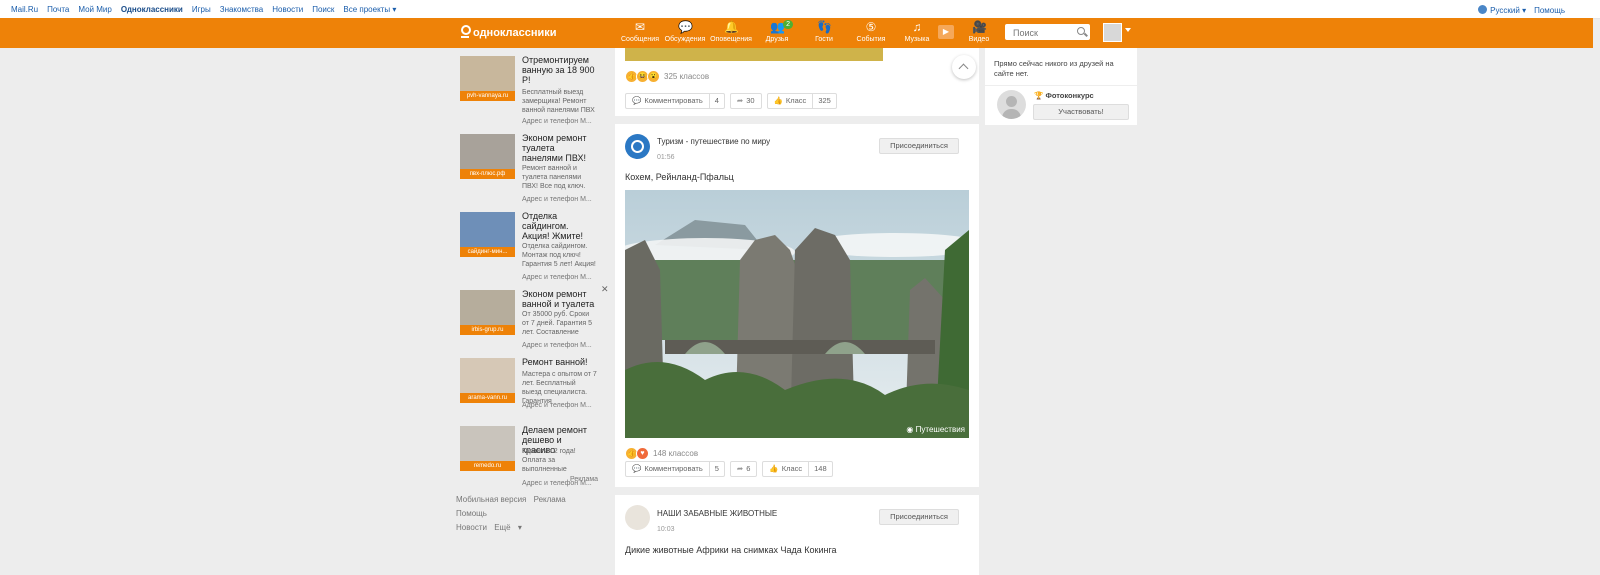 Image resolution: width=1600 pixels, height=575 pixels. What do you see at coordinates (1112, 32) in the screenshot?
I see `user-avatar` at bounding box center [1112, 32].